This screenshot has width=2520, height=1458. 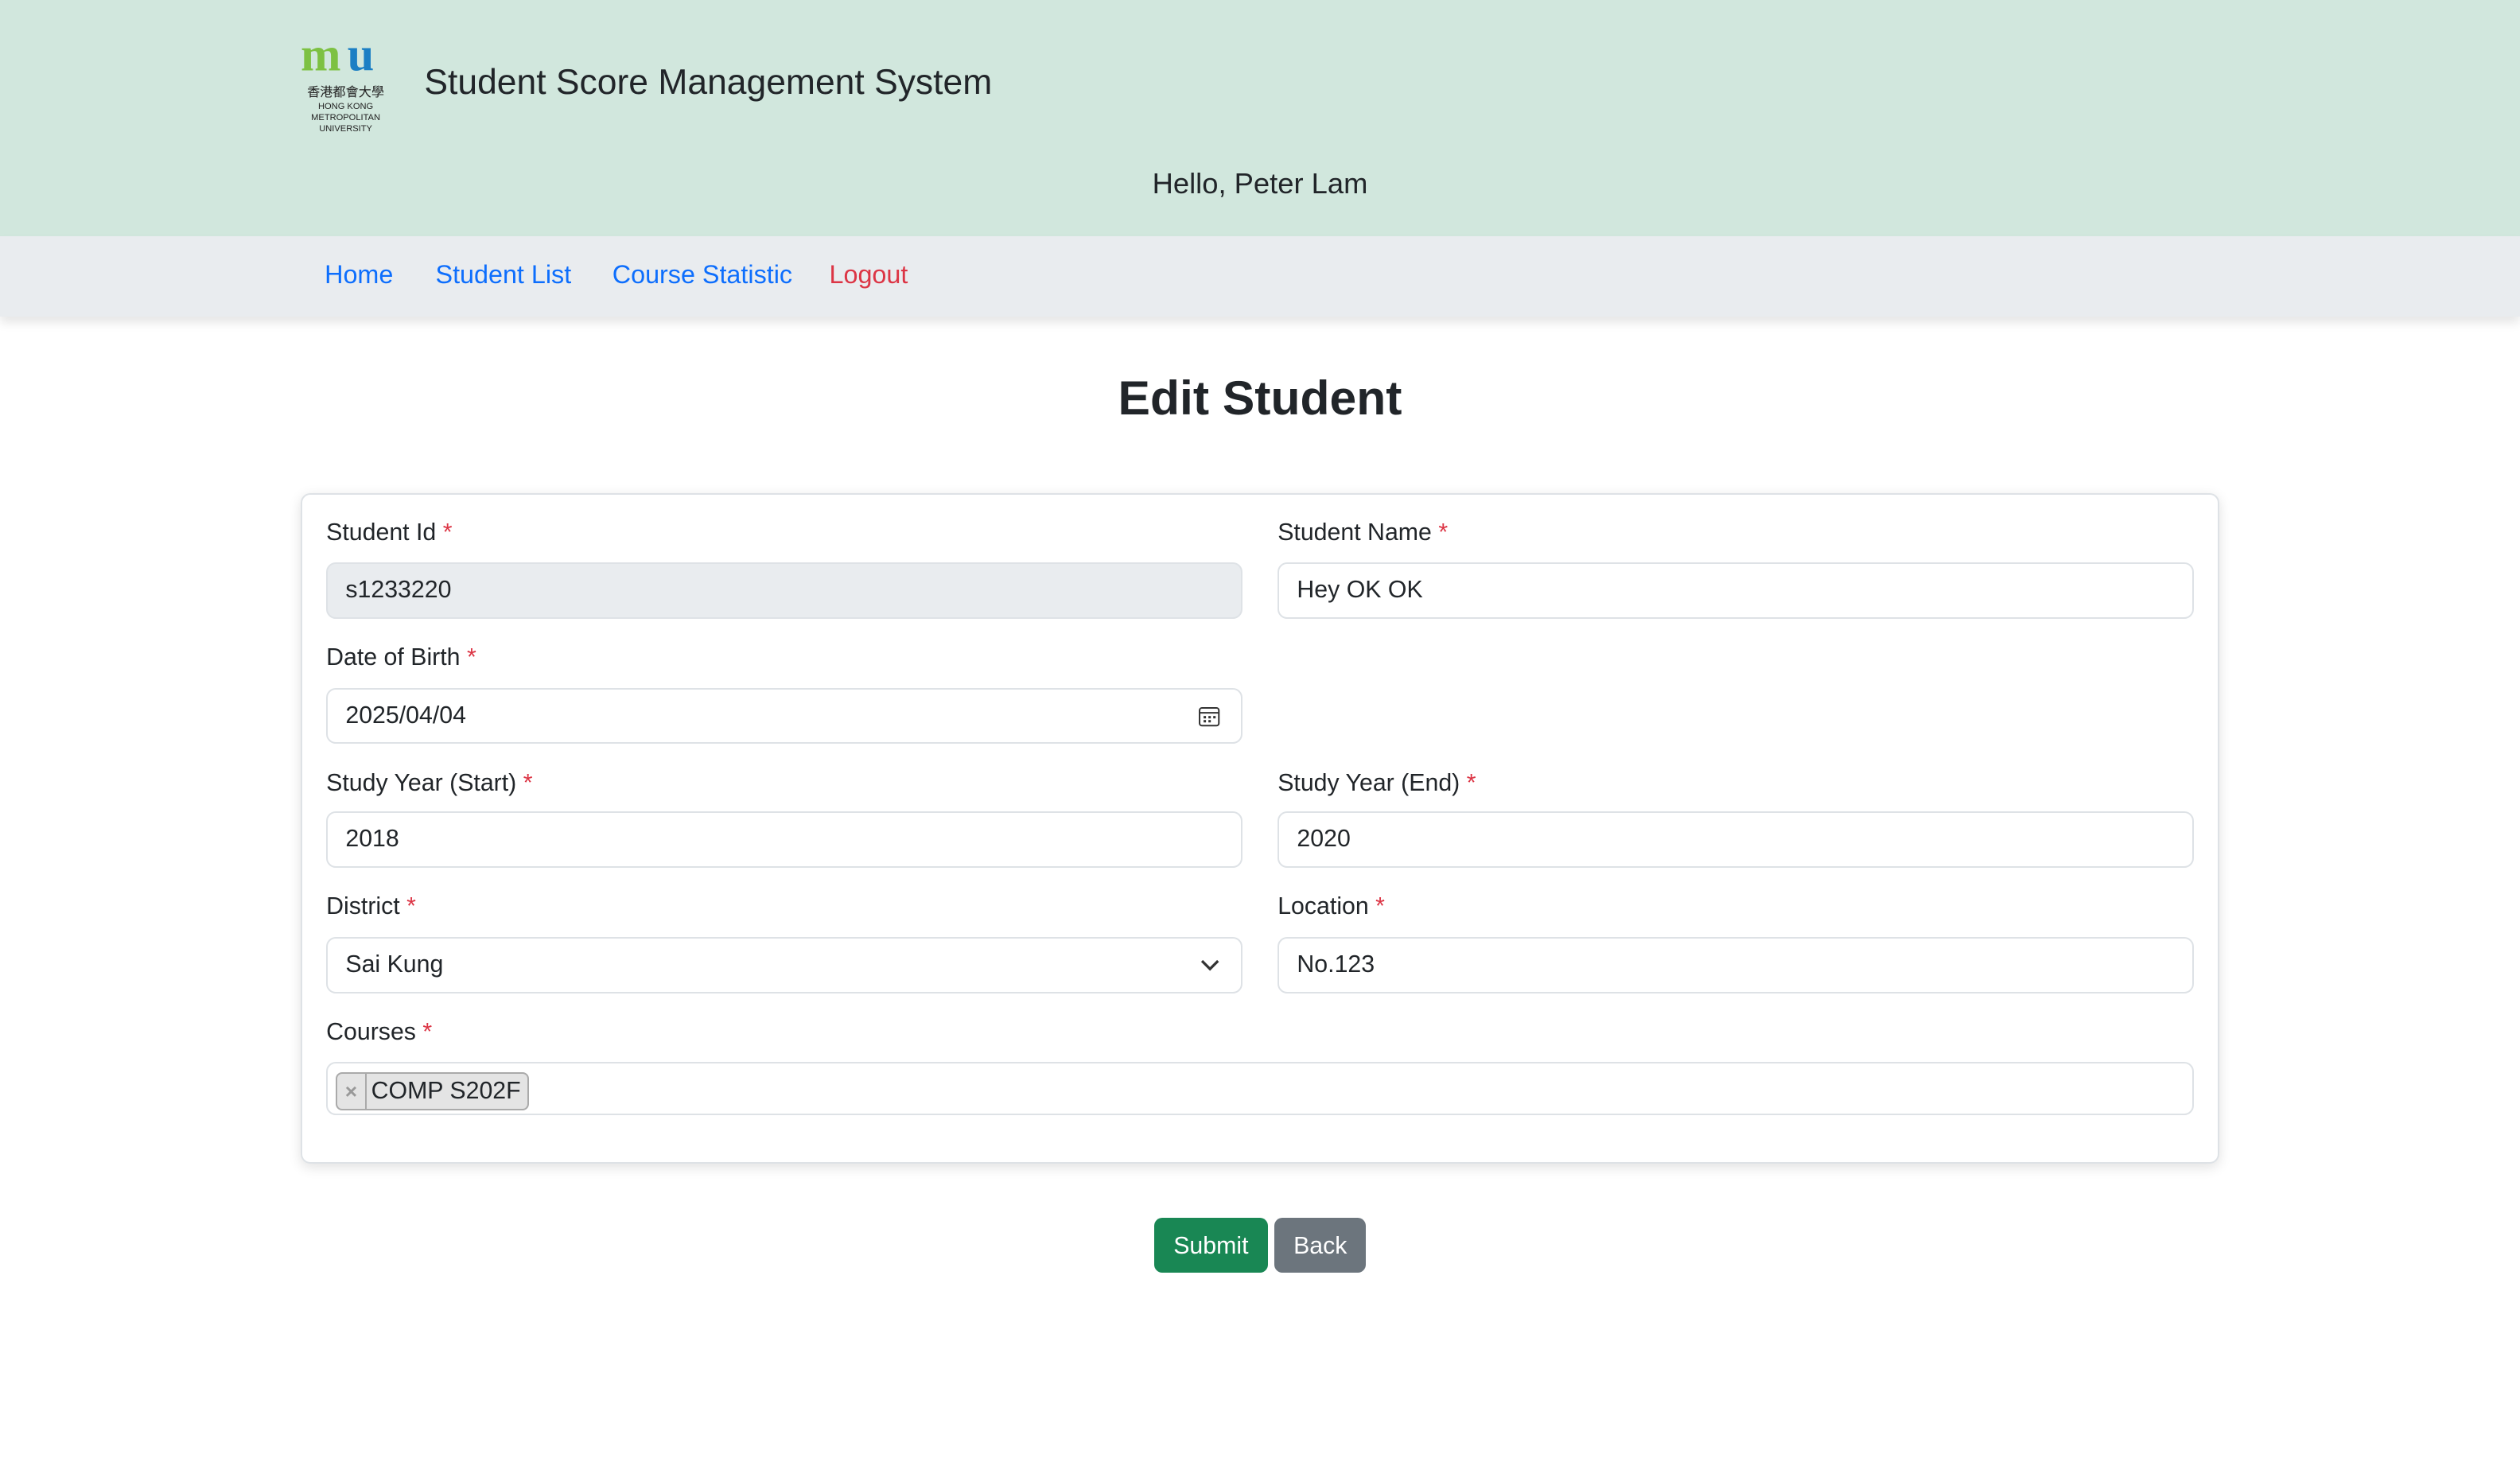 I want to click on course-tag: × COMP S202F, so click(x=432, y=1091).